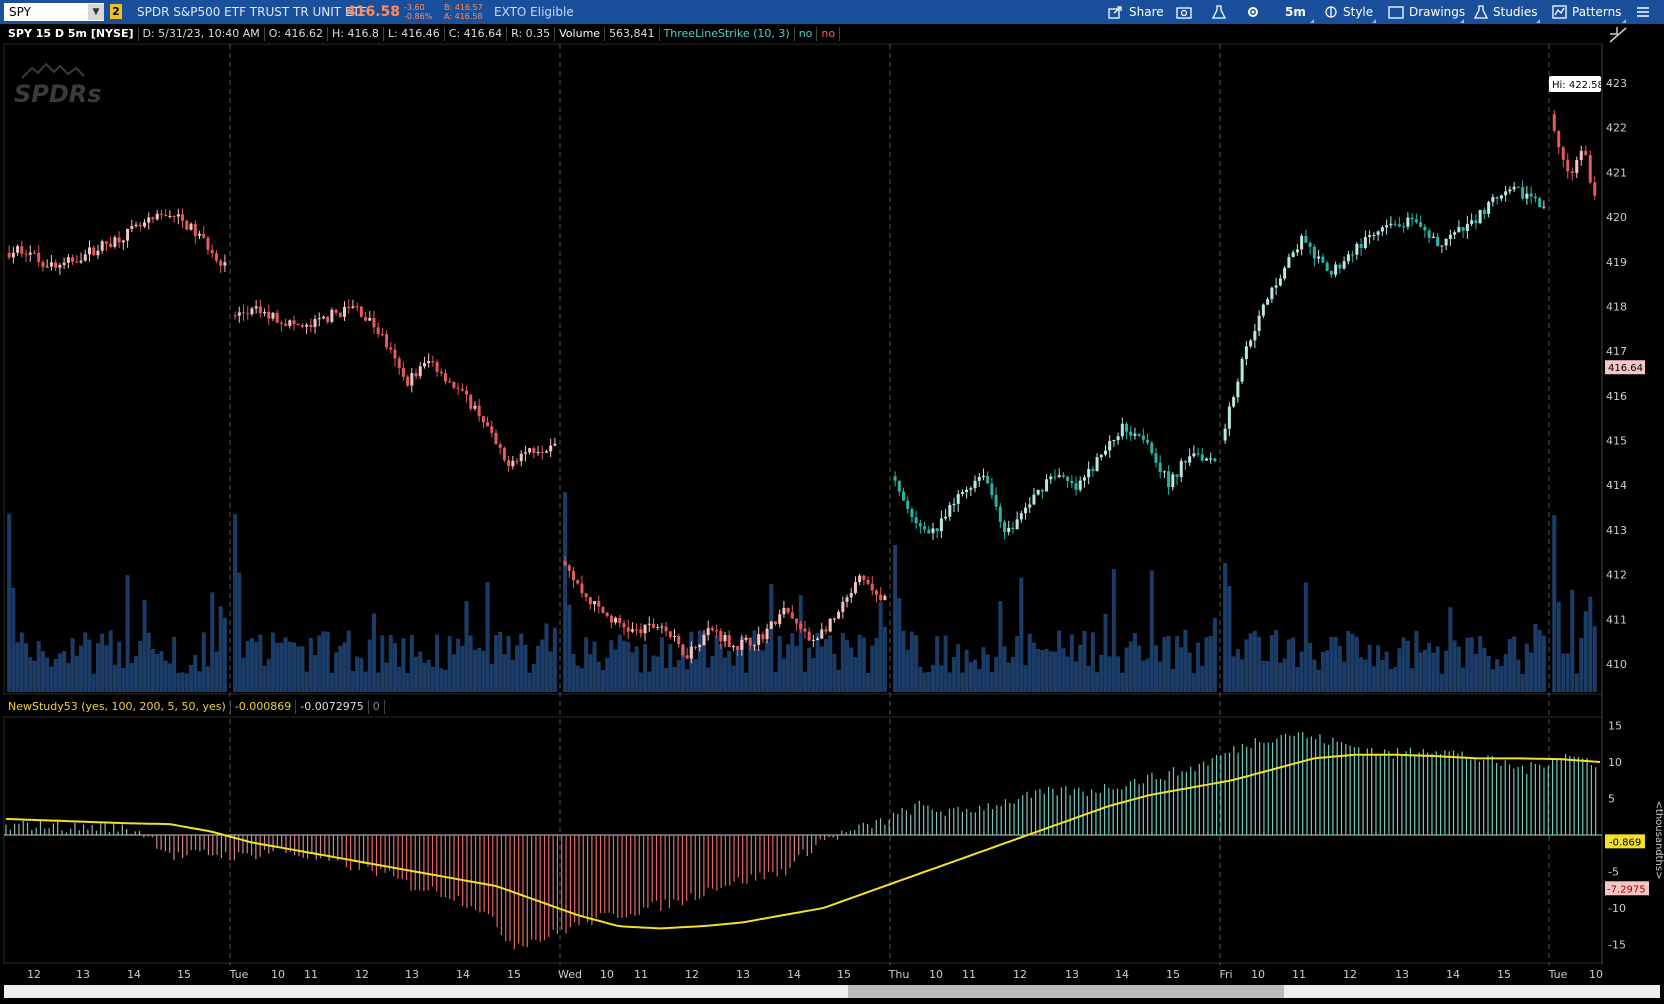  What do you see at coordinates (1549, 991) in the screenshot?
I see `scrollbar-right-area` at bounding box center [1549, 991].